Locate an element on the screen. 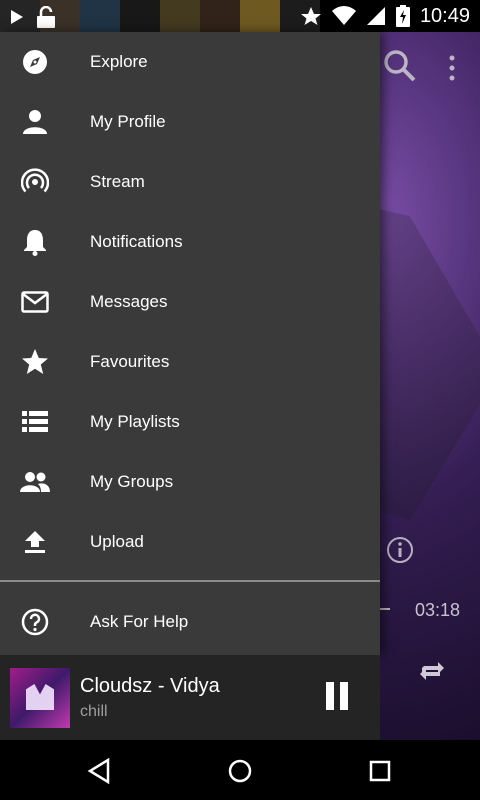  person-icon is located at coordinates (35, 122).